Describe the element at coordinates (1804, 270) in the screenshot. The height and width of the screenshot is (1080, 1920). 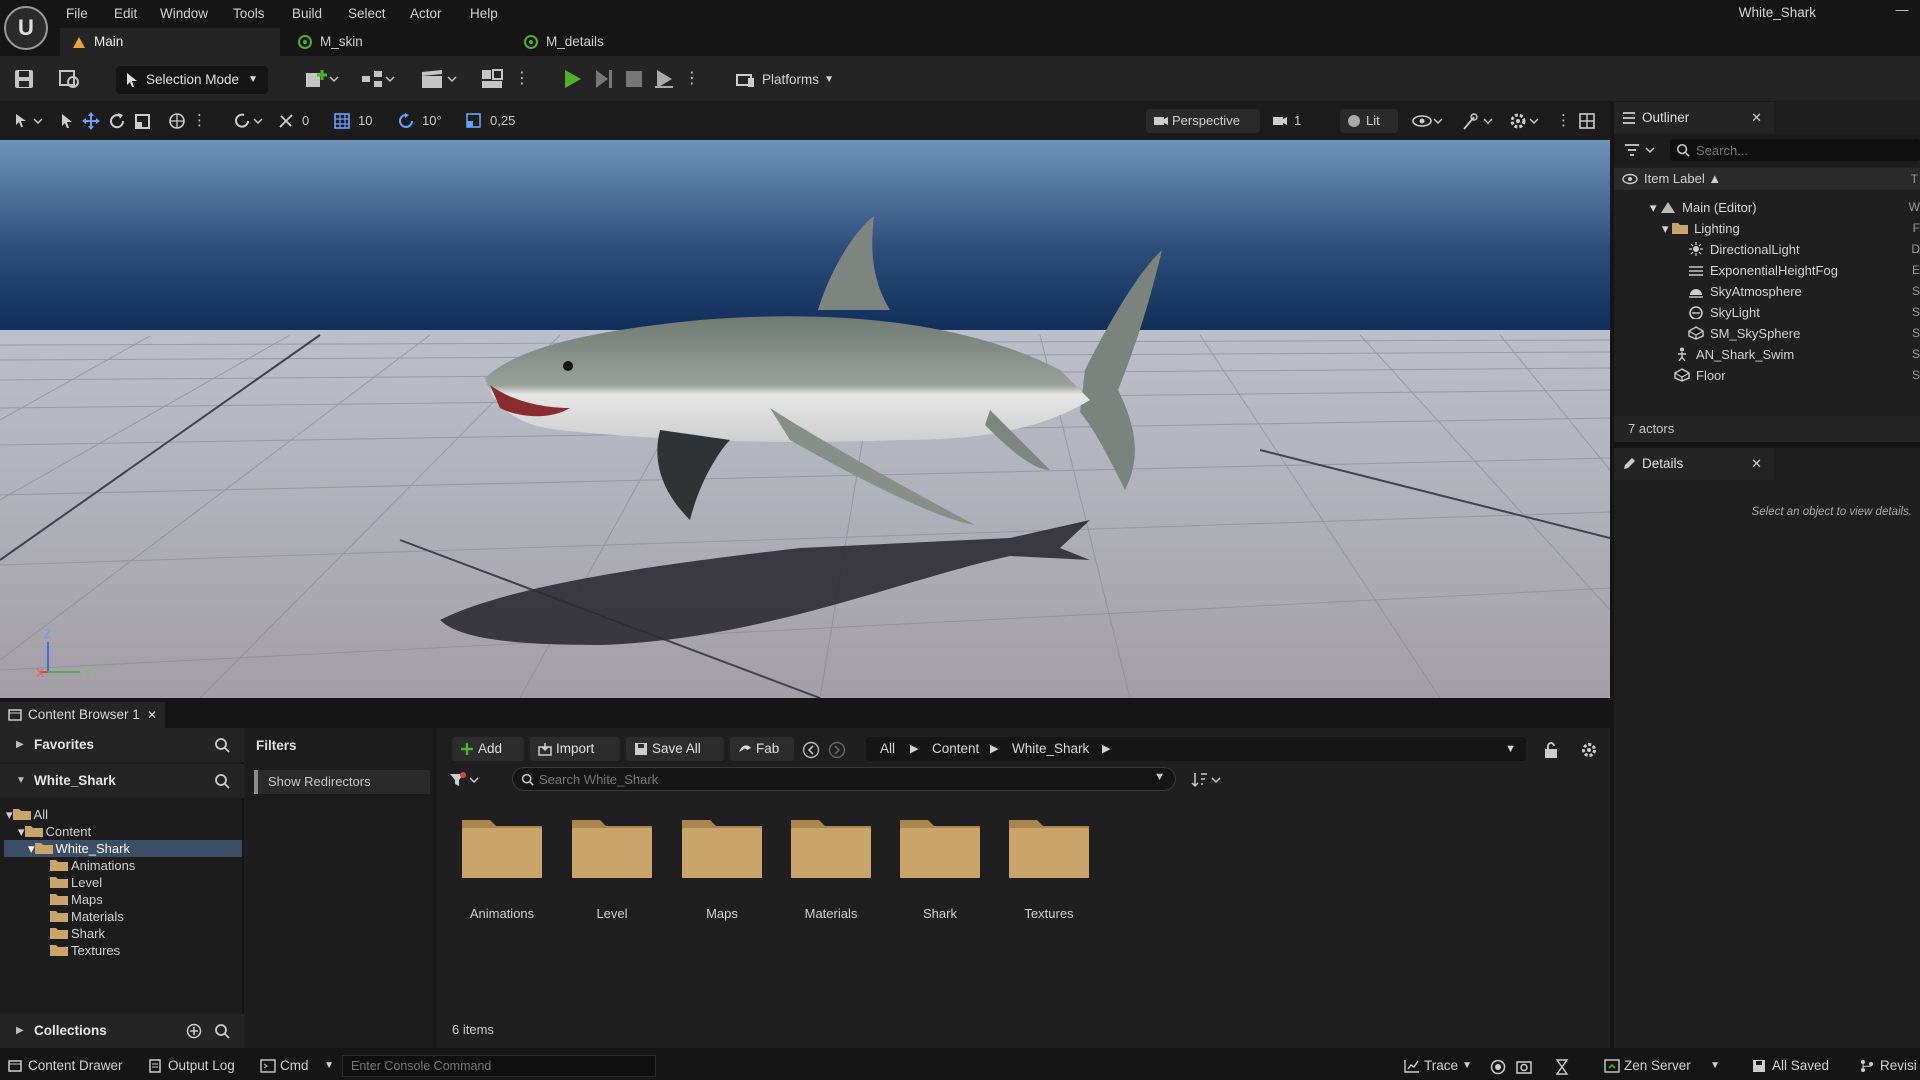
I see `outliner-row-exponential-height-fog: ExponentialHeightFog E` at that location.